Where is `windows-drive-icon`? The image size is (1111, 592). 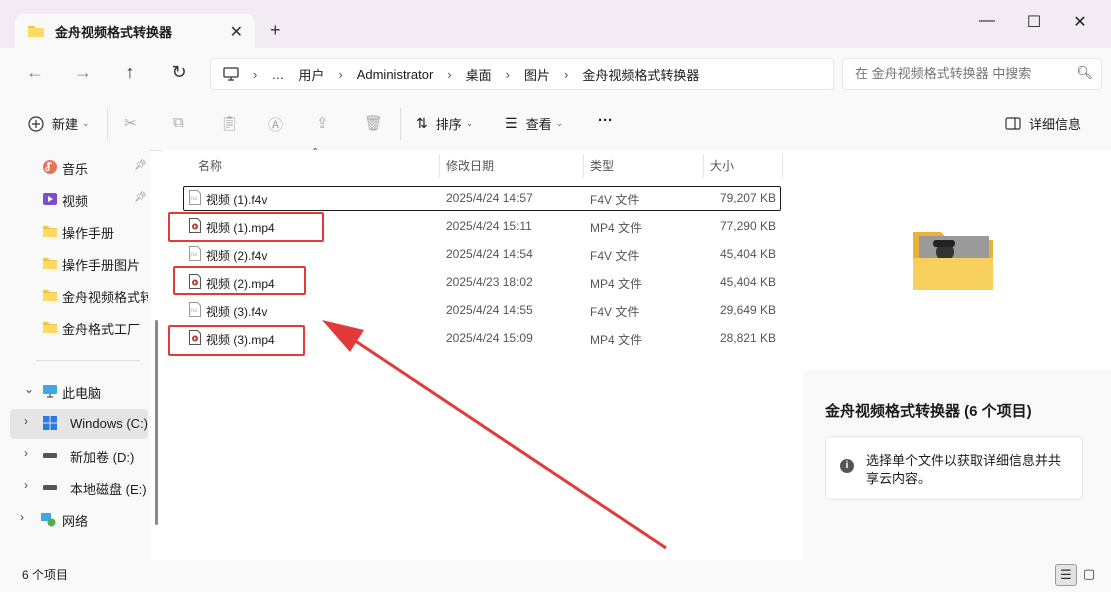 windows-drive-icon is located at coordinates (50, 423).